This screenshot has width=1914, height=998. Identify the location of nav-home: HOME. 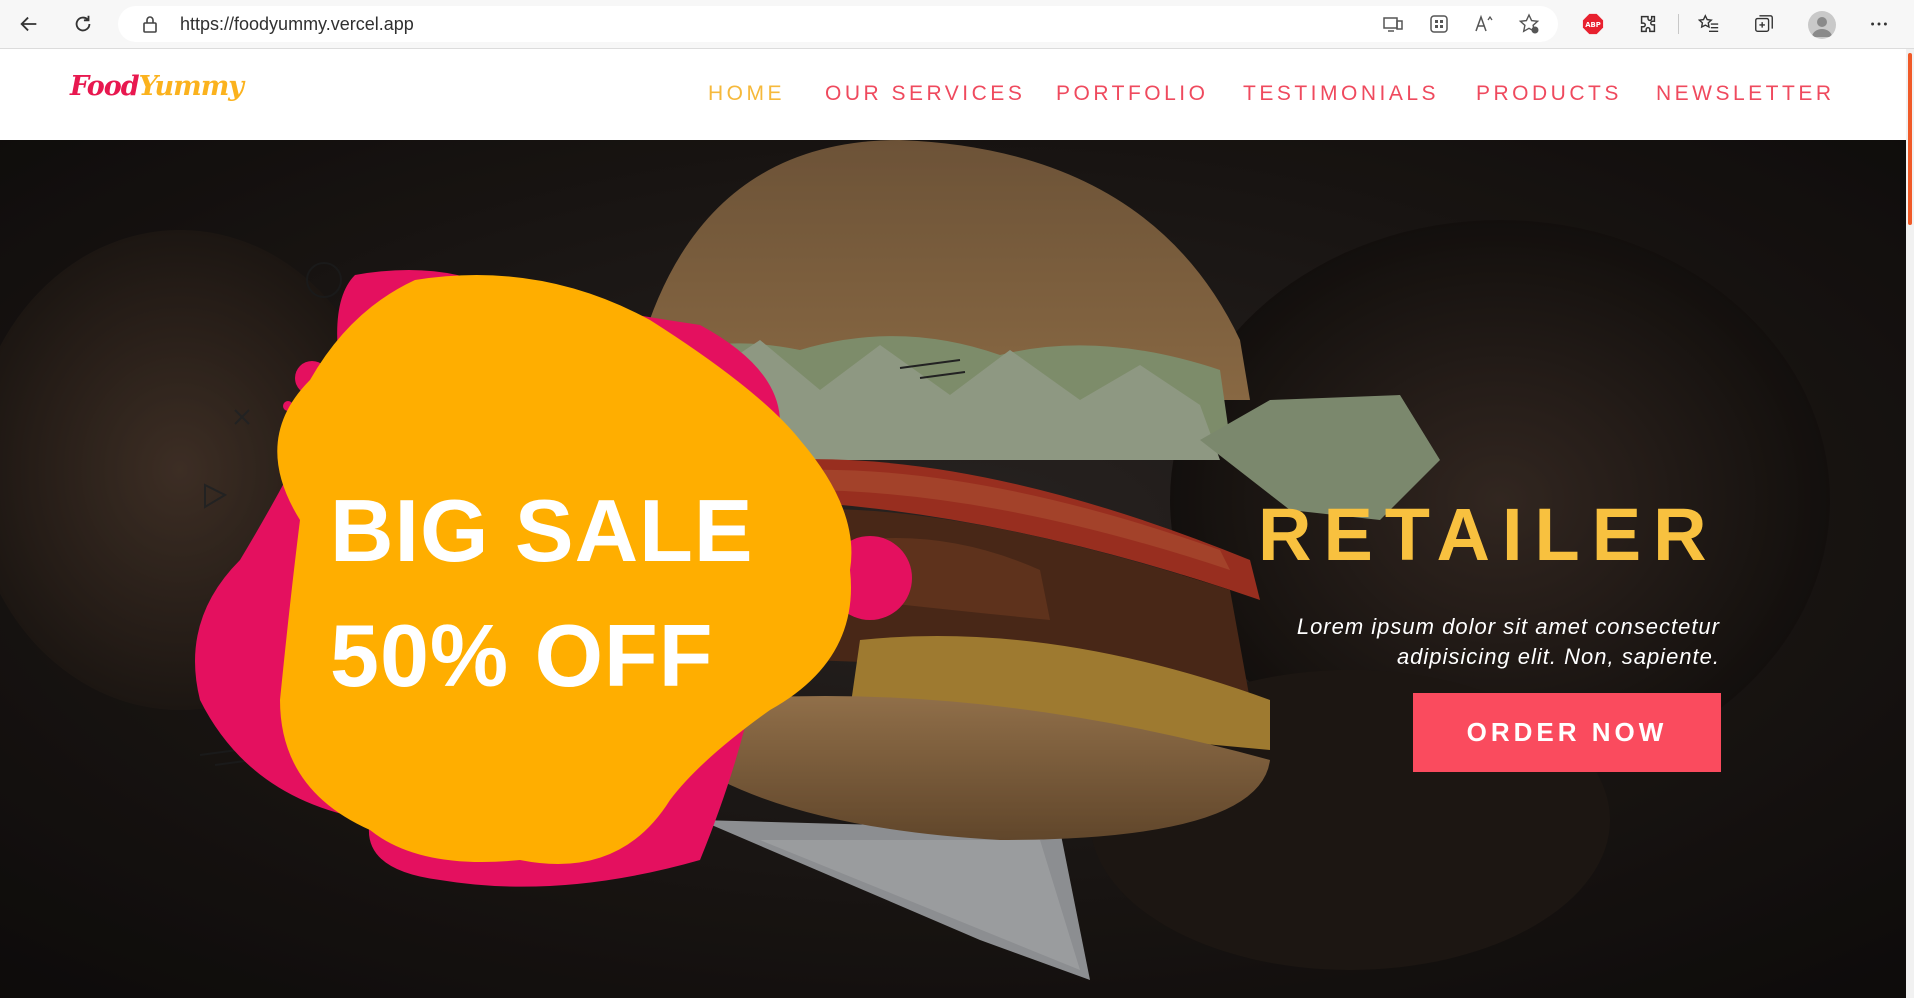
(746, 94).